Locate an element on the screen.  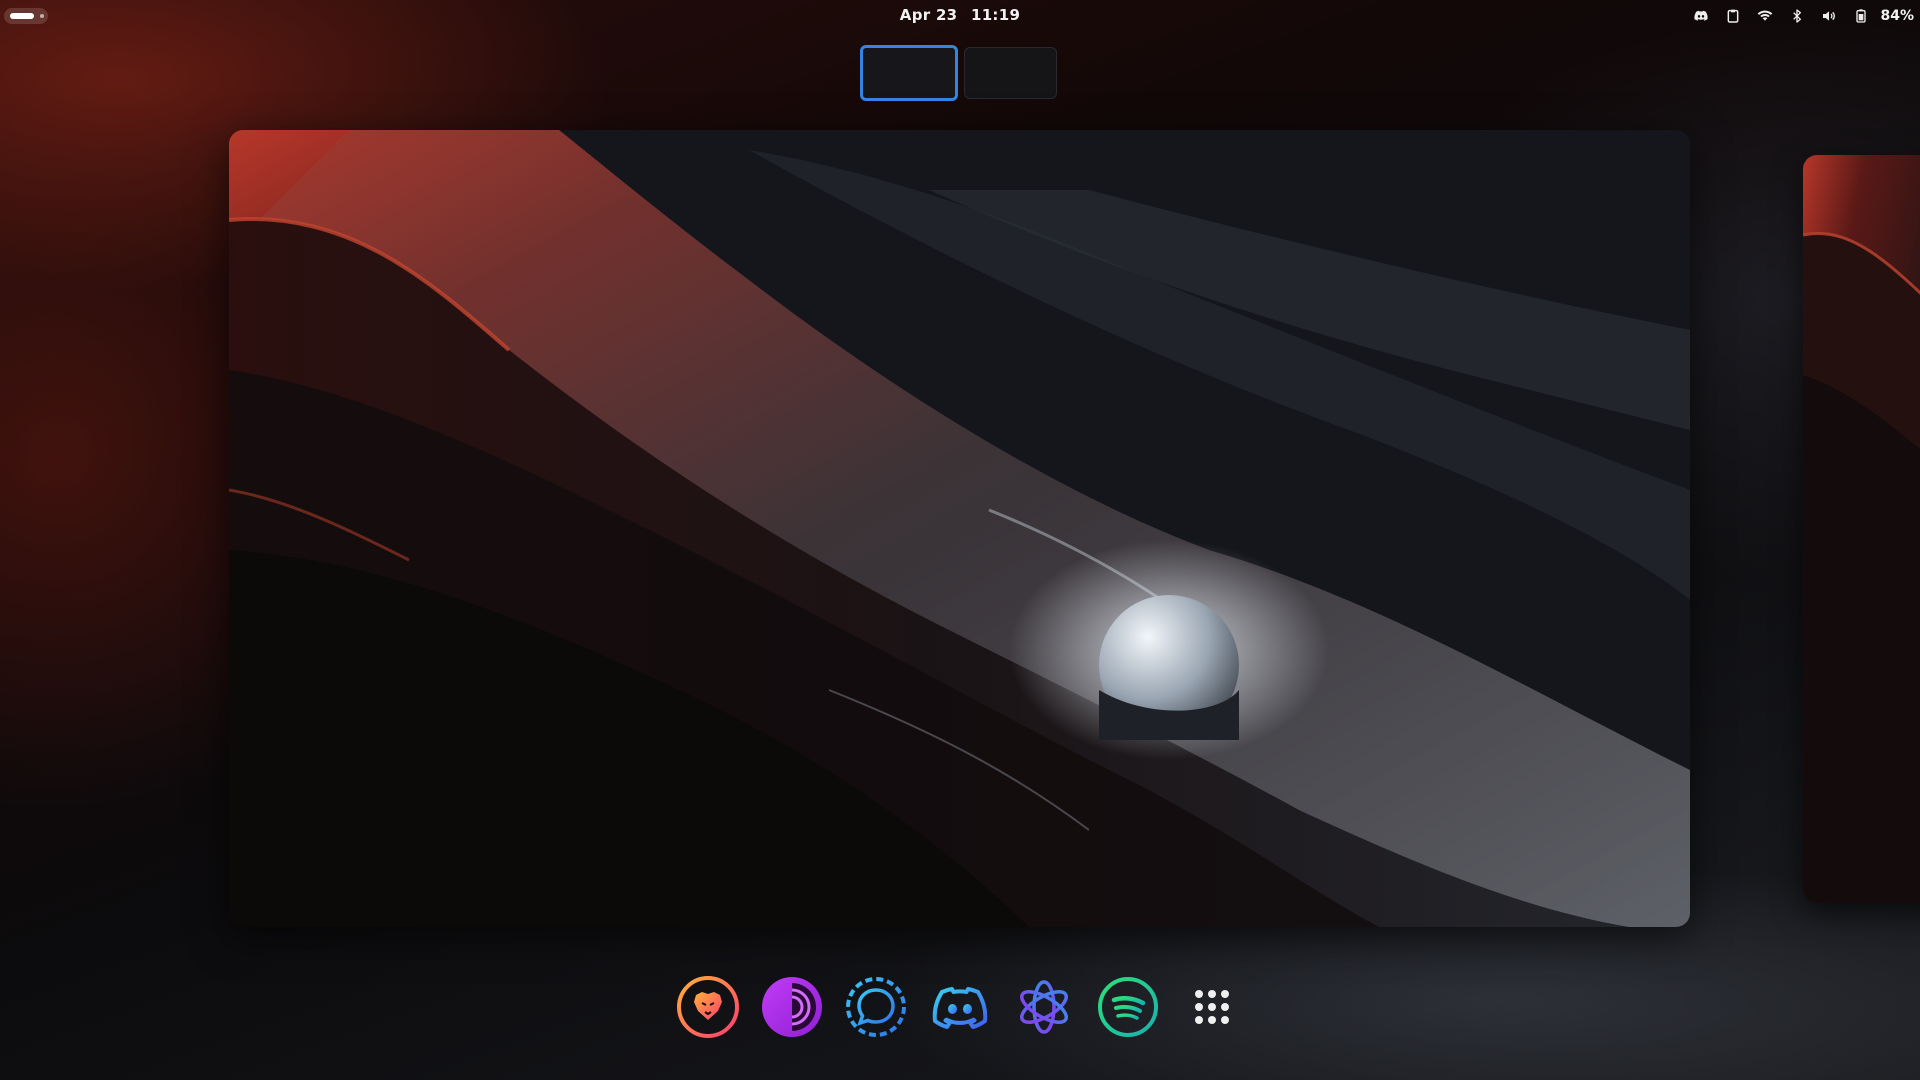
brave-icon is located at coordinates (708, 1007).